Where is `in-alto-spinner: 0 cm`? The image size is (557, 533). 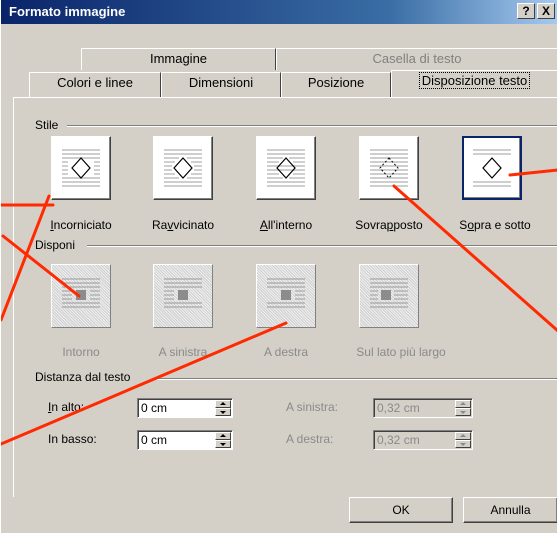
in-alto-spinner: 0 cm is located at coordinates (185, 408).